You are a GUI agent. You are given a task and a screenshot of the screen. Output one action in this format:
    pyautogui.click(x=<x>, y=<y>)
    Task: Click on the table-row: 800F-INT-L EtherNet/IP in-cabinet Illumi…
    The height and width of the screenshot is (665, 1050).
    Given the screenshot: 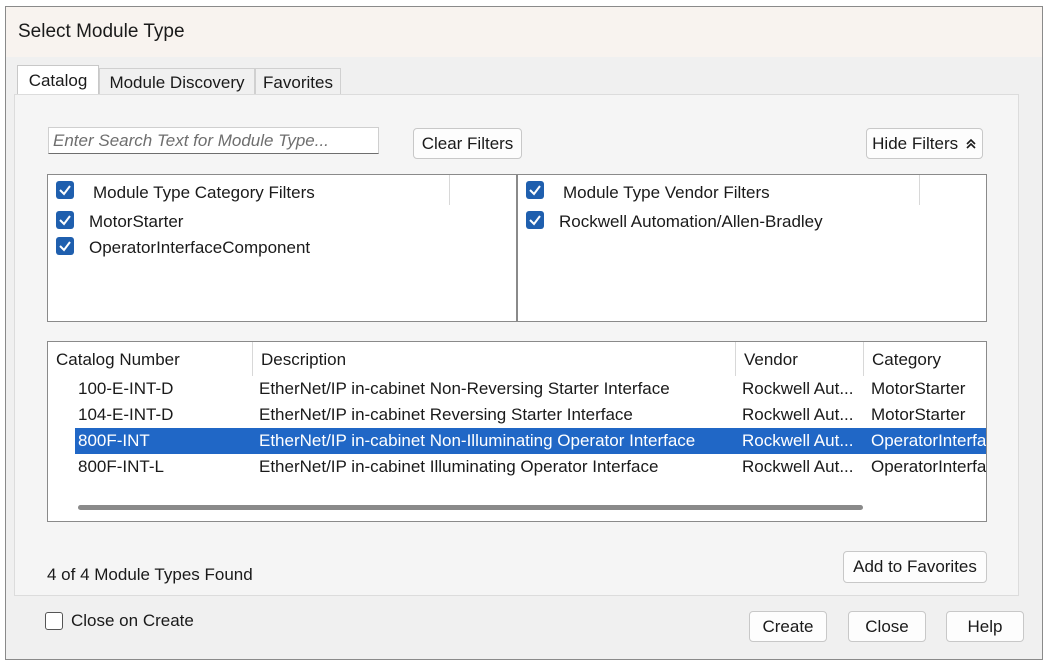 What is the action you would take?
    pyautogui.click(x=531, y=467)
    